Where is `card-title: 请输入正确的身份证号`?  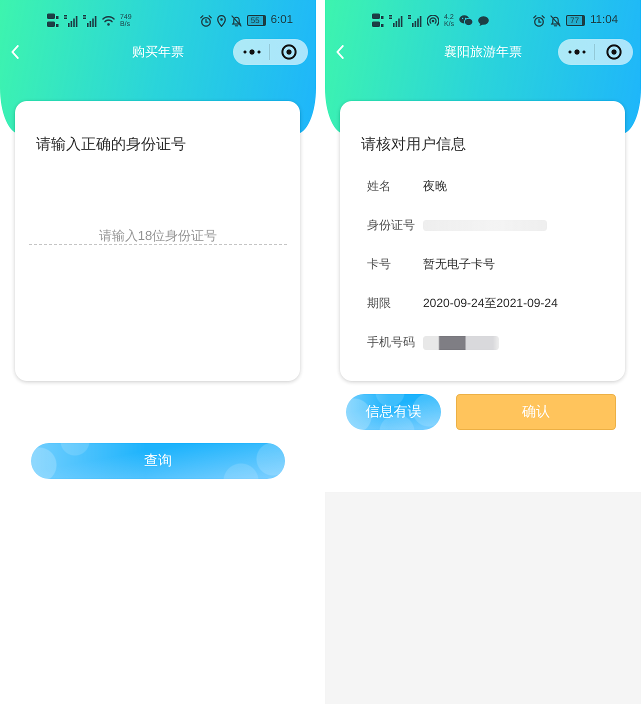
card-title: 请输入正确的身份证号 is located at coordinates (111, 145).